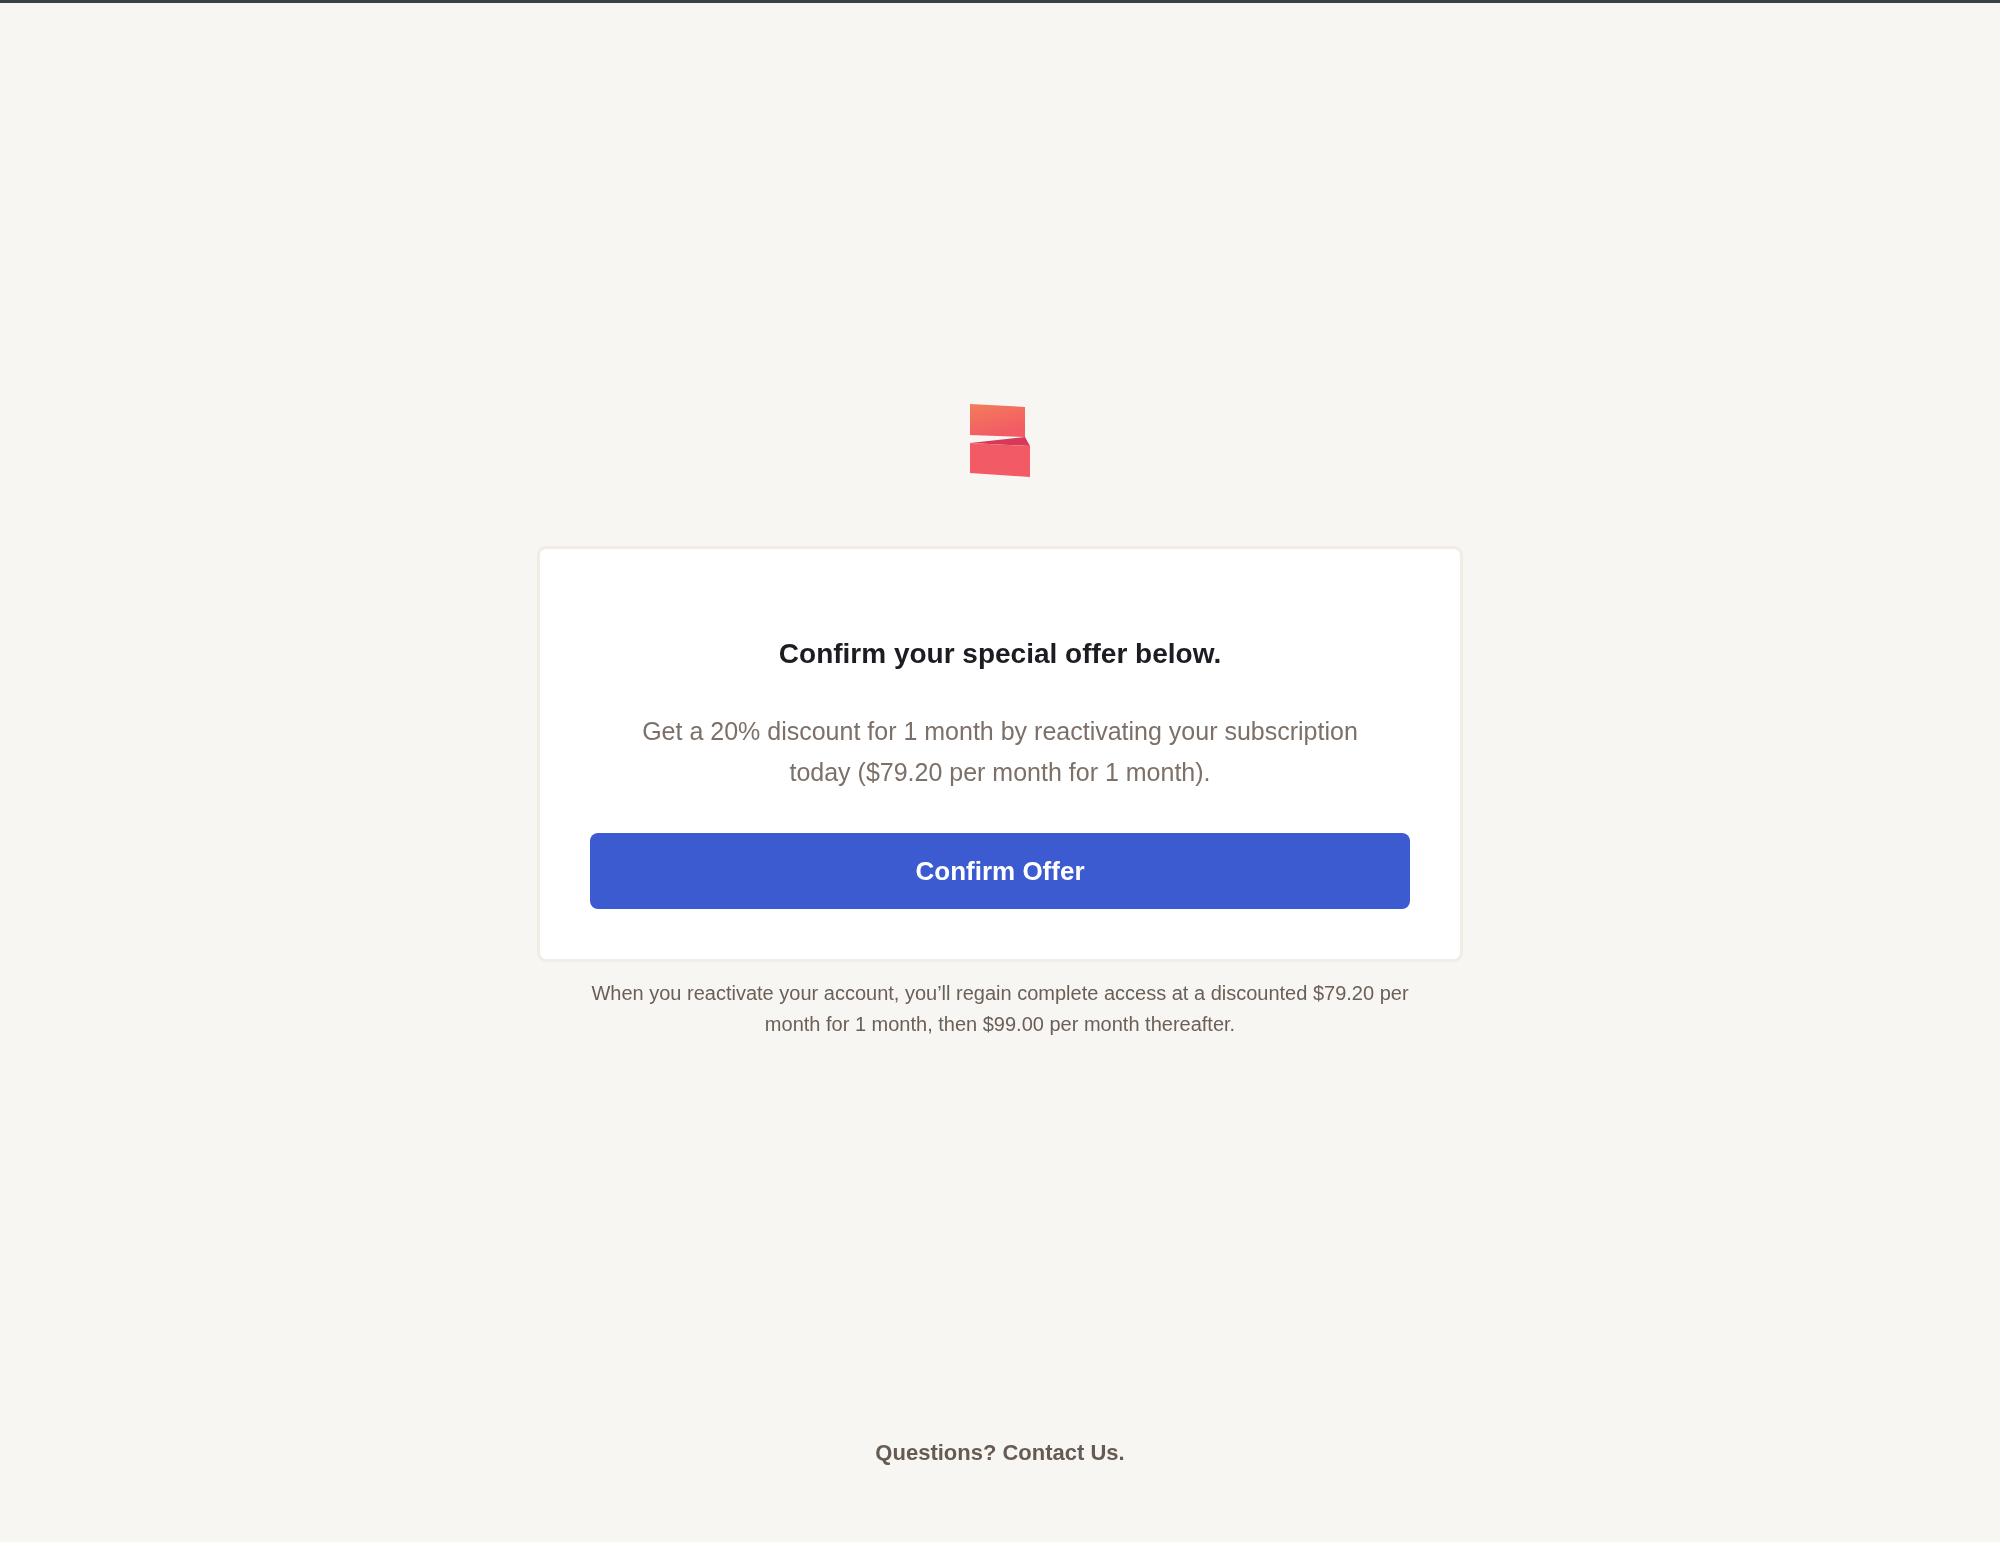 The height and width of the screenshot is (1542, 2000). Describe the element at coordinates (1000, 654) in the screenshot. I see `offer-heading: Confirm your special offer below.` at that location.